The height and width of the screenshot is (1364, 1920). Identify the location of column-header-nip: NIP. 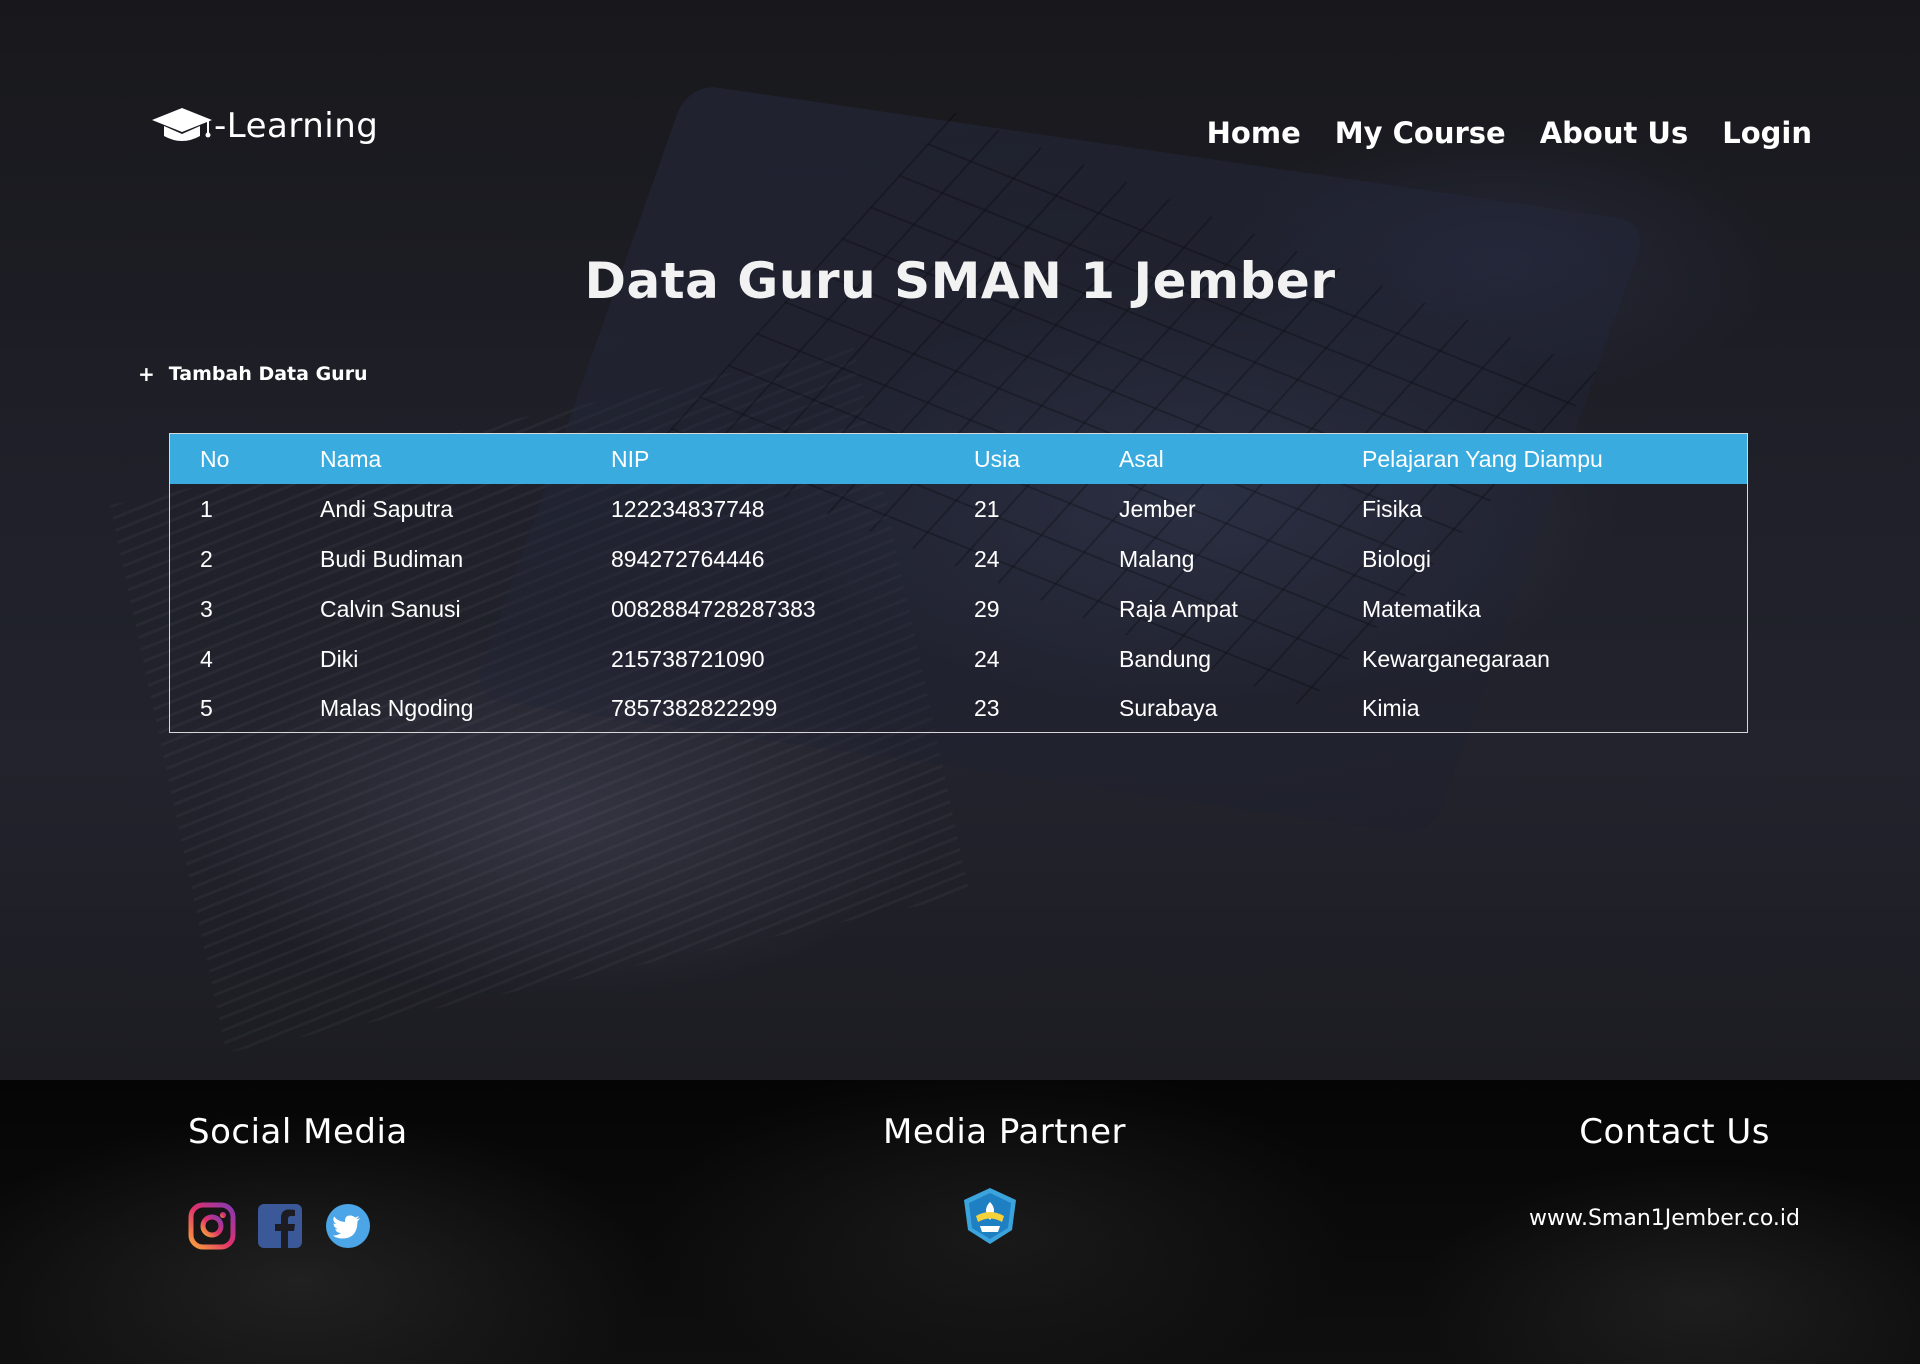
(630, 458).